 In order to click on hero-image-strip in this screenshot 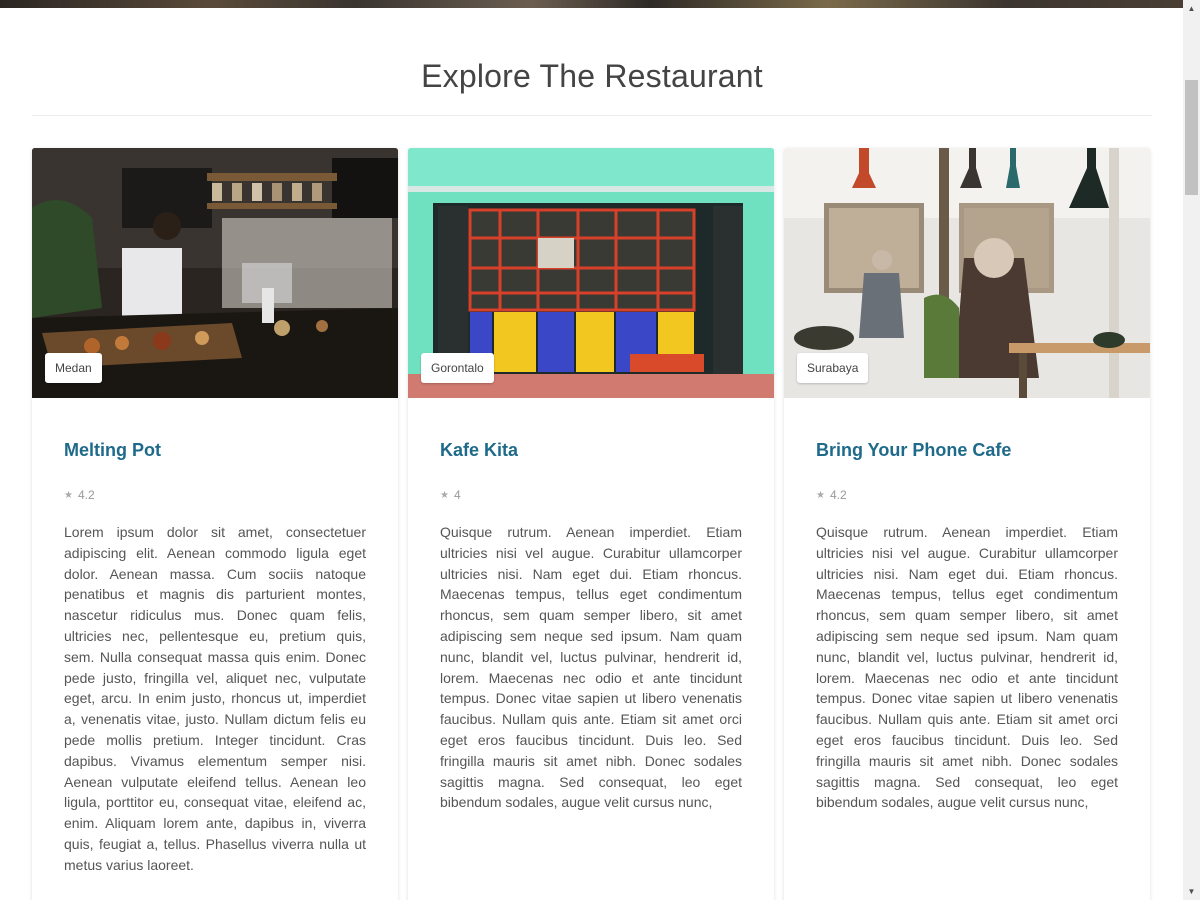, I will do `click(591, 4)`.